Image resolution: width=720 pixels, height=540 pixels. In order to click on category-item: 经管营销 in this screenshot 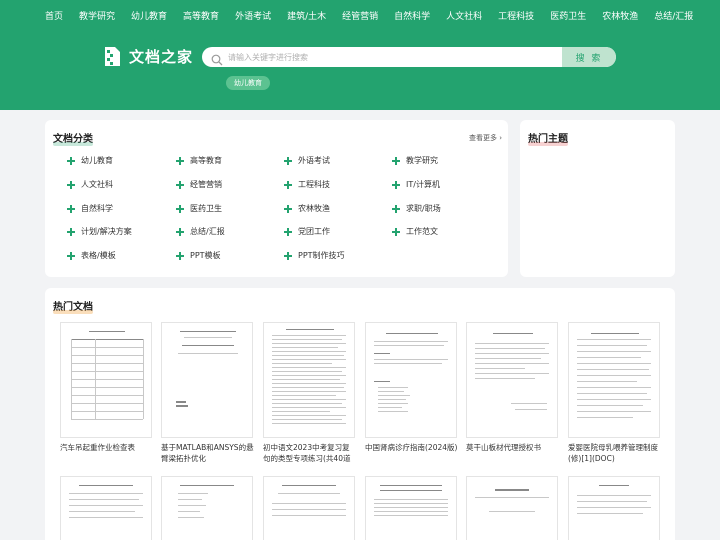, I will do `click(199, 184)`.